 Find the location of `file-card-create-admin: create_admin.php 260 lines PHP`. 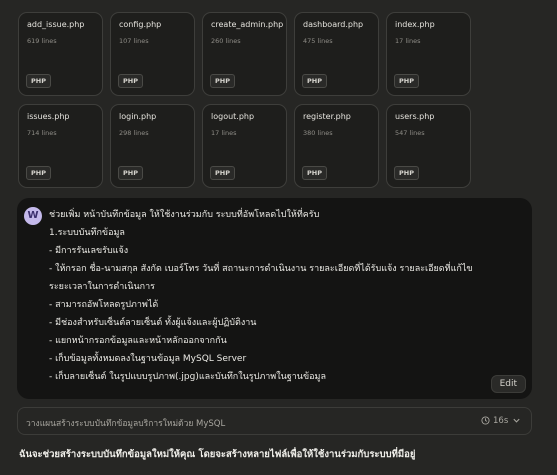

file-card-create-admin: create_admin.php 260 lines PHP is located at coordinates (244, 54).